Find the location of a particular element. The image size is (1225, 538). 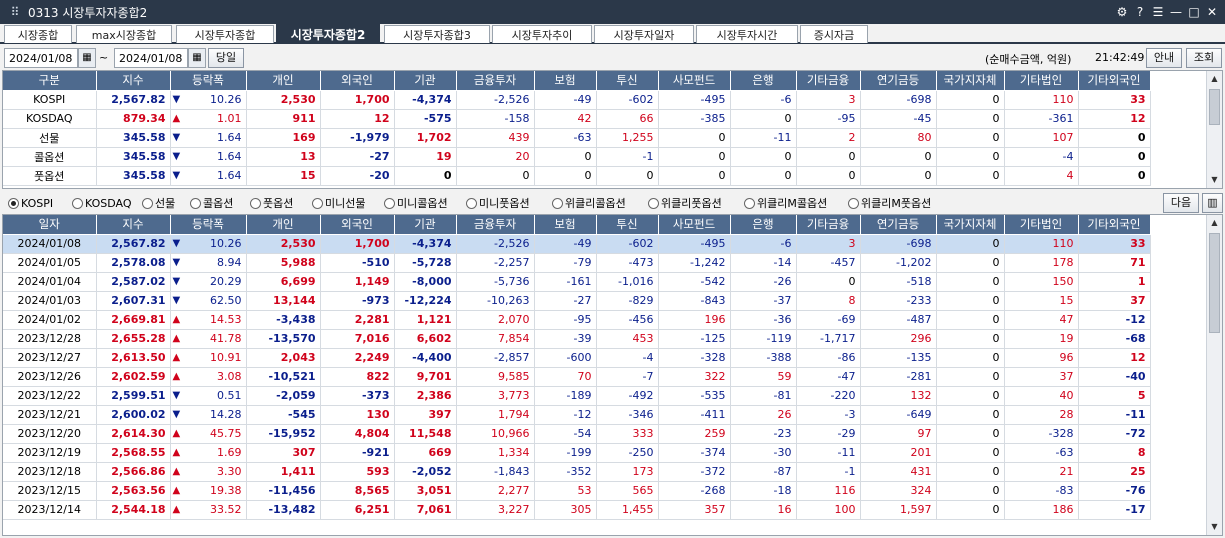

help-icon: ? is located at coordinates (1140, 12).